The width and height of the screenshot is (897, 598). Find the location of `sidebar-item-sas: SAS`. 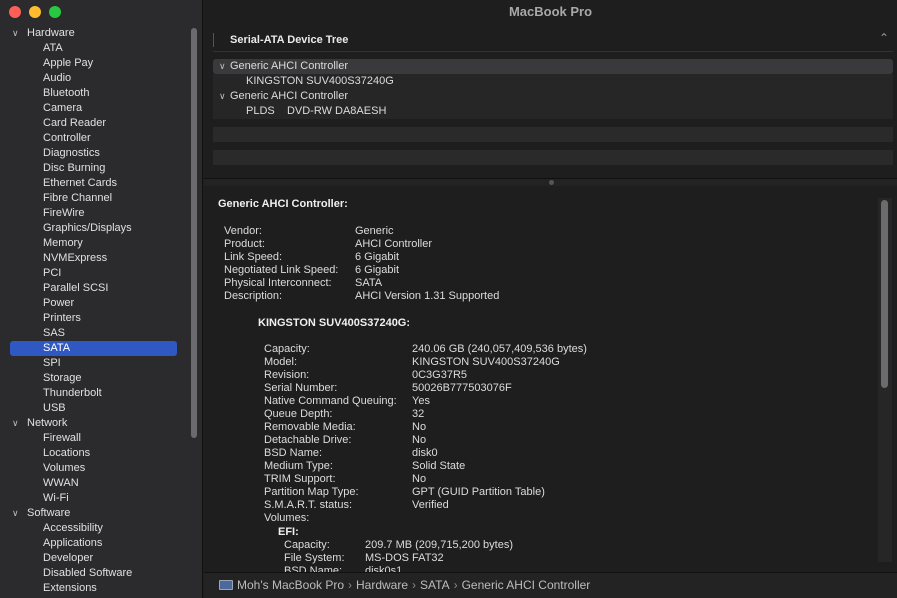

sidebar-item-sas: SAS is located at coordinates (95, 333).